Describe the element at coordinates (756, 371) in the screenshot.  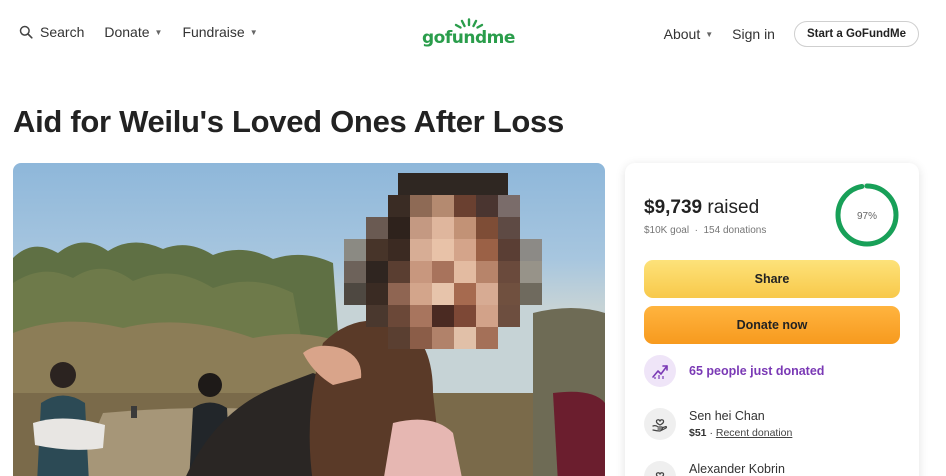
I see `just-donated-text: 65 people just donated` at that location.